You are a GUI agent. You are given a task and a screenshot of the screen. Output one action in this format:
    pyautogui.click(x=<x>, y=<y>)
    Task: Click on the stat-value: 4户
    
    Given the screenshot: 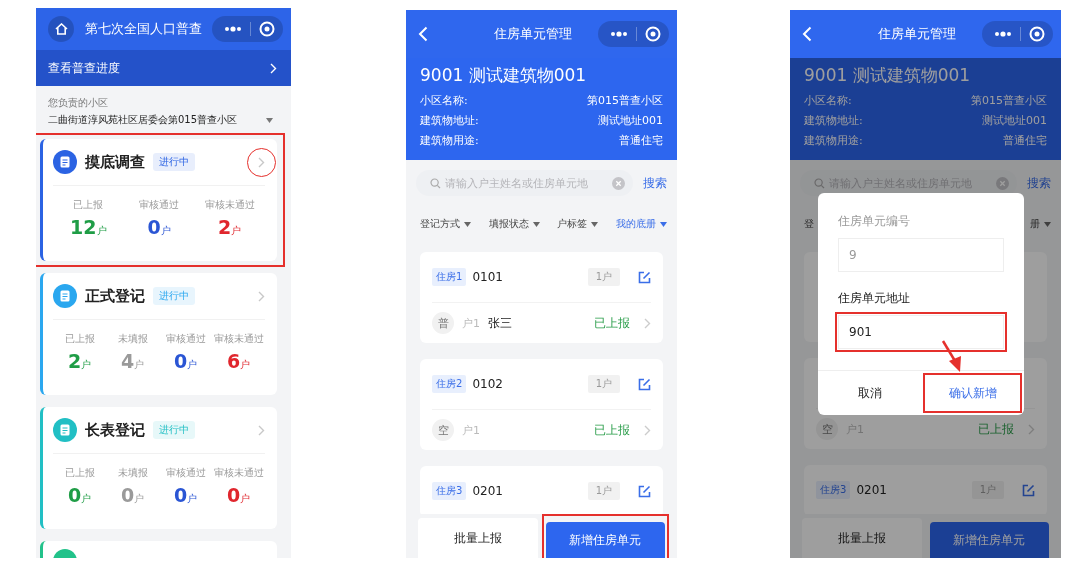 What is the action you would take?
    pyautogui.click(x=132, y=361)
    